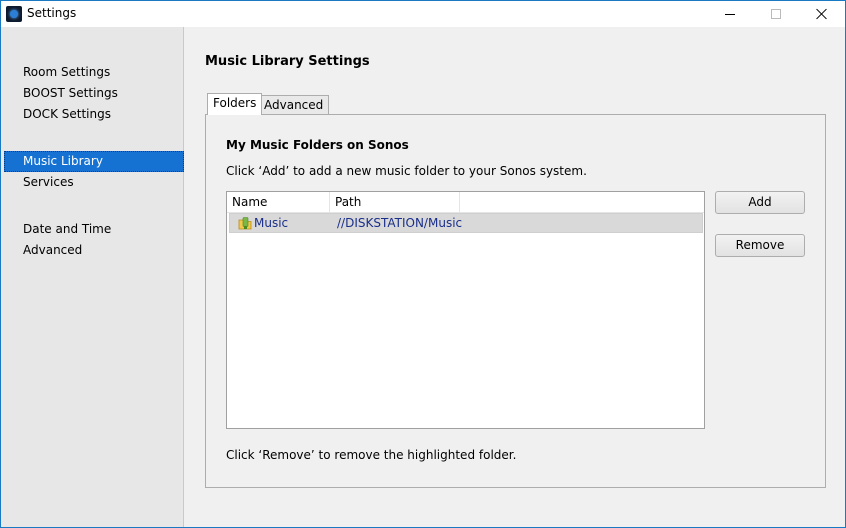  I want to click on sidebar-group-system: Date and Time Advanced, so click(92, 240).